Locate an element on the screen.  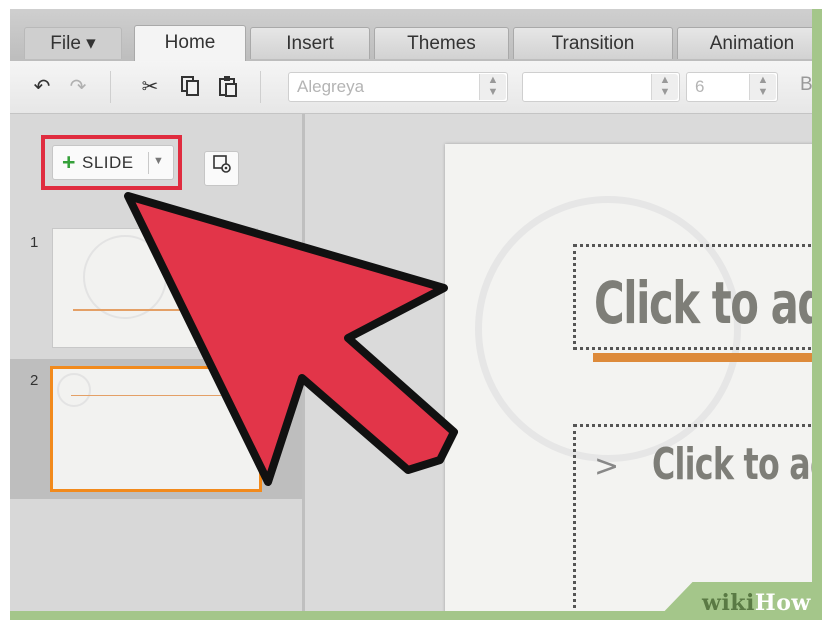
watermark-text: wikiHow is located at coordinates (756, 603).